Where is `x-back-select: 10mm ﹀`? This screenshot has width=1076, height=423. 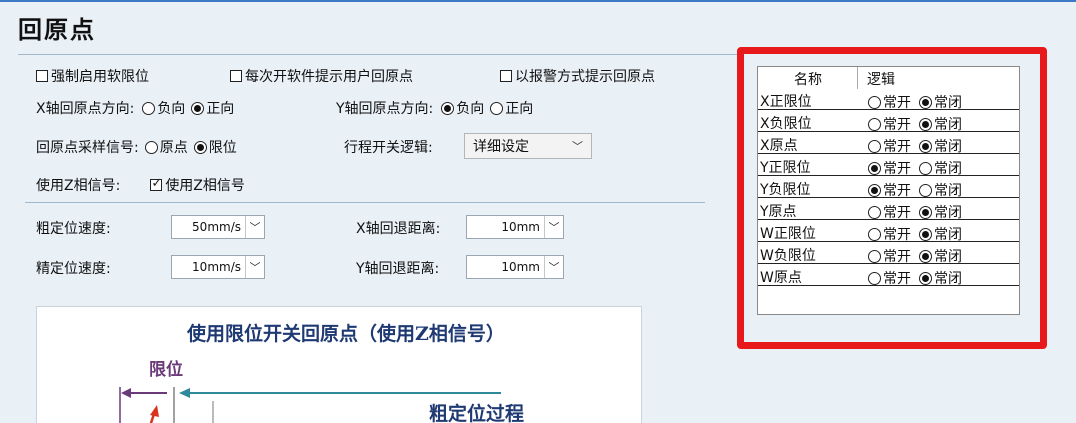 x-back-select: 10mm ﹀ is located at coordinates (515, 227).